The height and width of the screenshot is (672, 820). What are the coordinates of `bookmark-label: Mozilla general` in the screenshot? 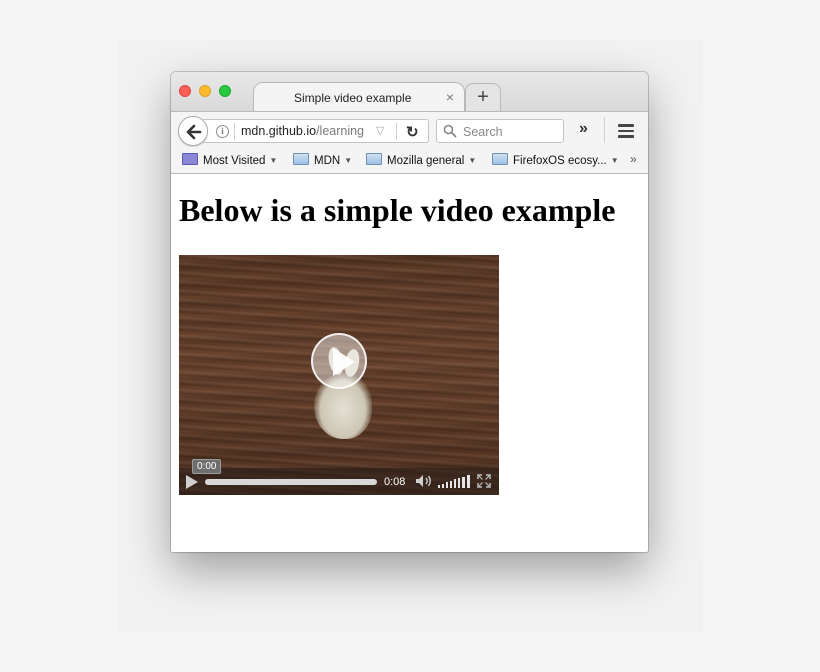 It's located at (426, 161).